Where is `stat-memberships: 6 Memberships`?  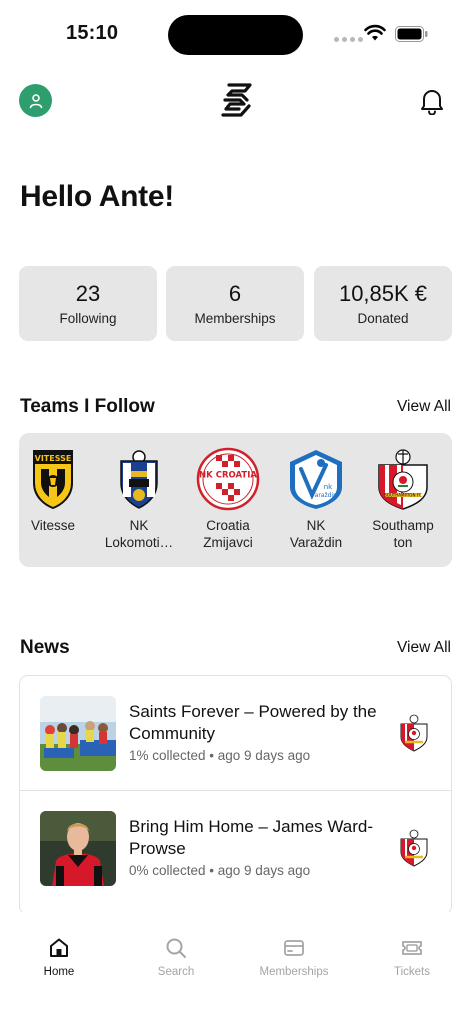
stat-memberships: 6 Memberships is located at coordinates (235, 303).